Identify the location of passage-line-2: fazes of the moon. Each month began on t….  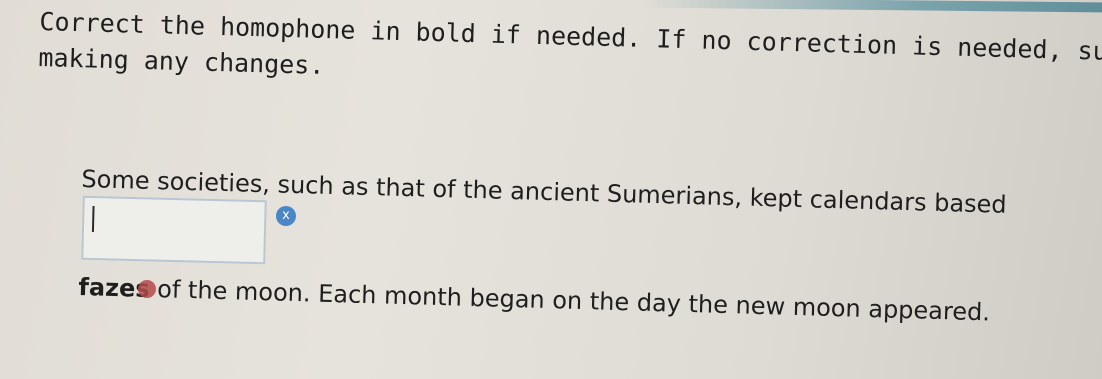
(541, 300).